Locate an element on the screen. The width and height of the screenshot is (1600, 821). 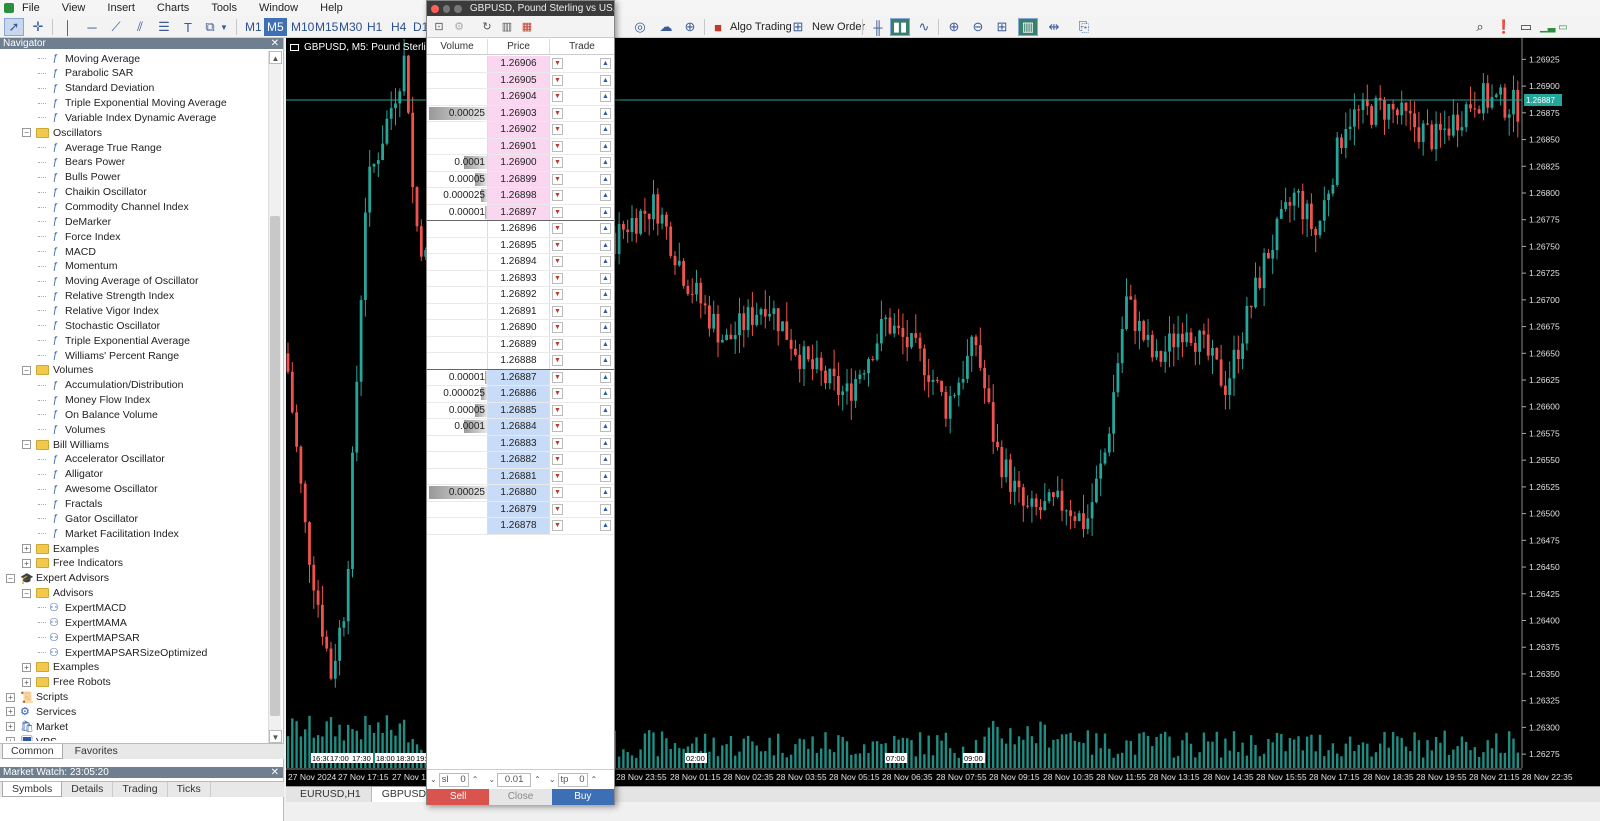
dom-row: 1.26901 ▼ ▲ is located at coordinates (520, 146).